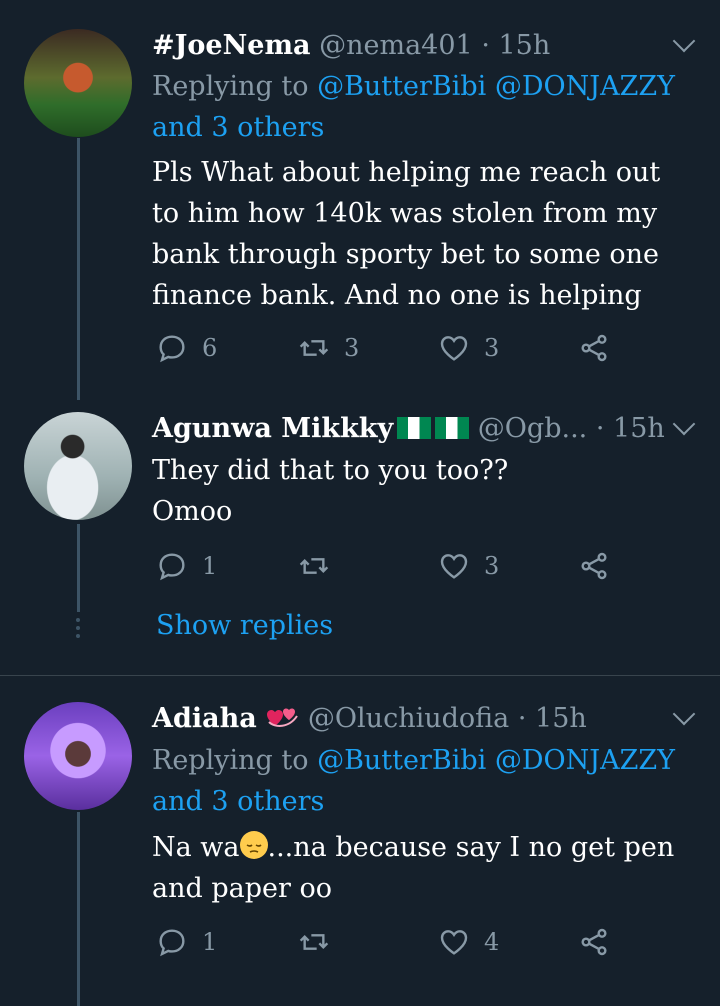 The width and height of the screenshot is (720, 1006). I want to click on thread-ellipsis, so click(78, 630).